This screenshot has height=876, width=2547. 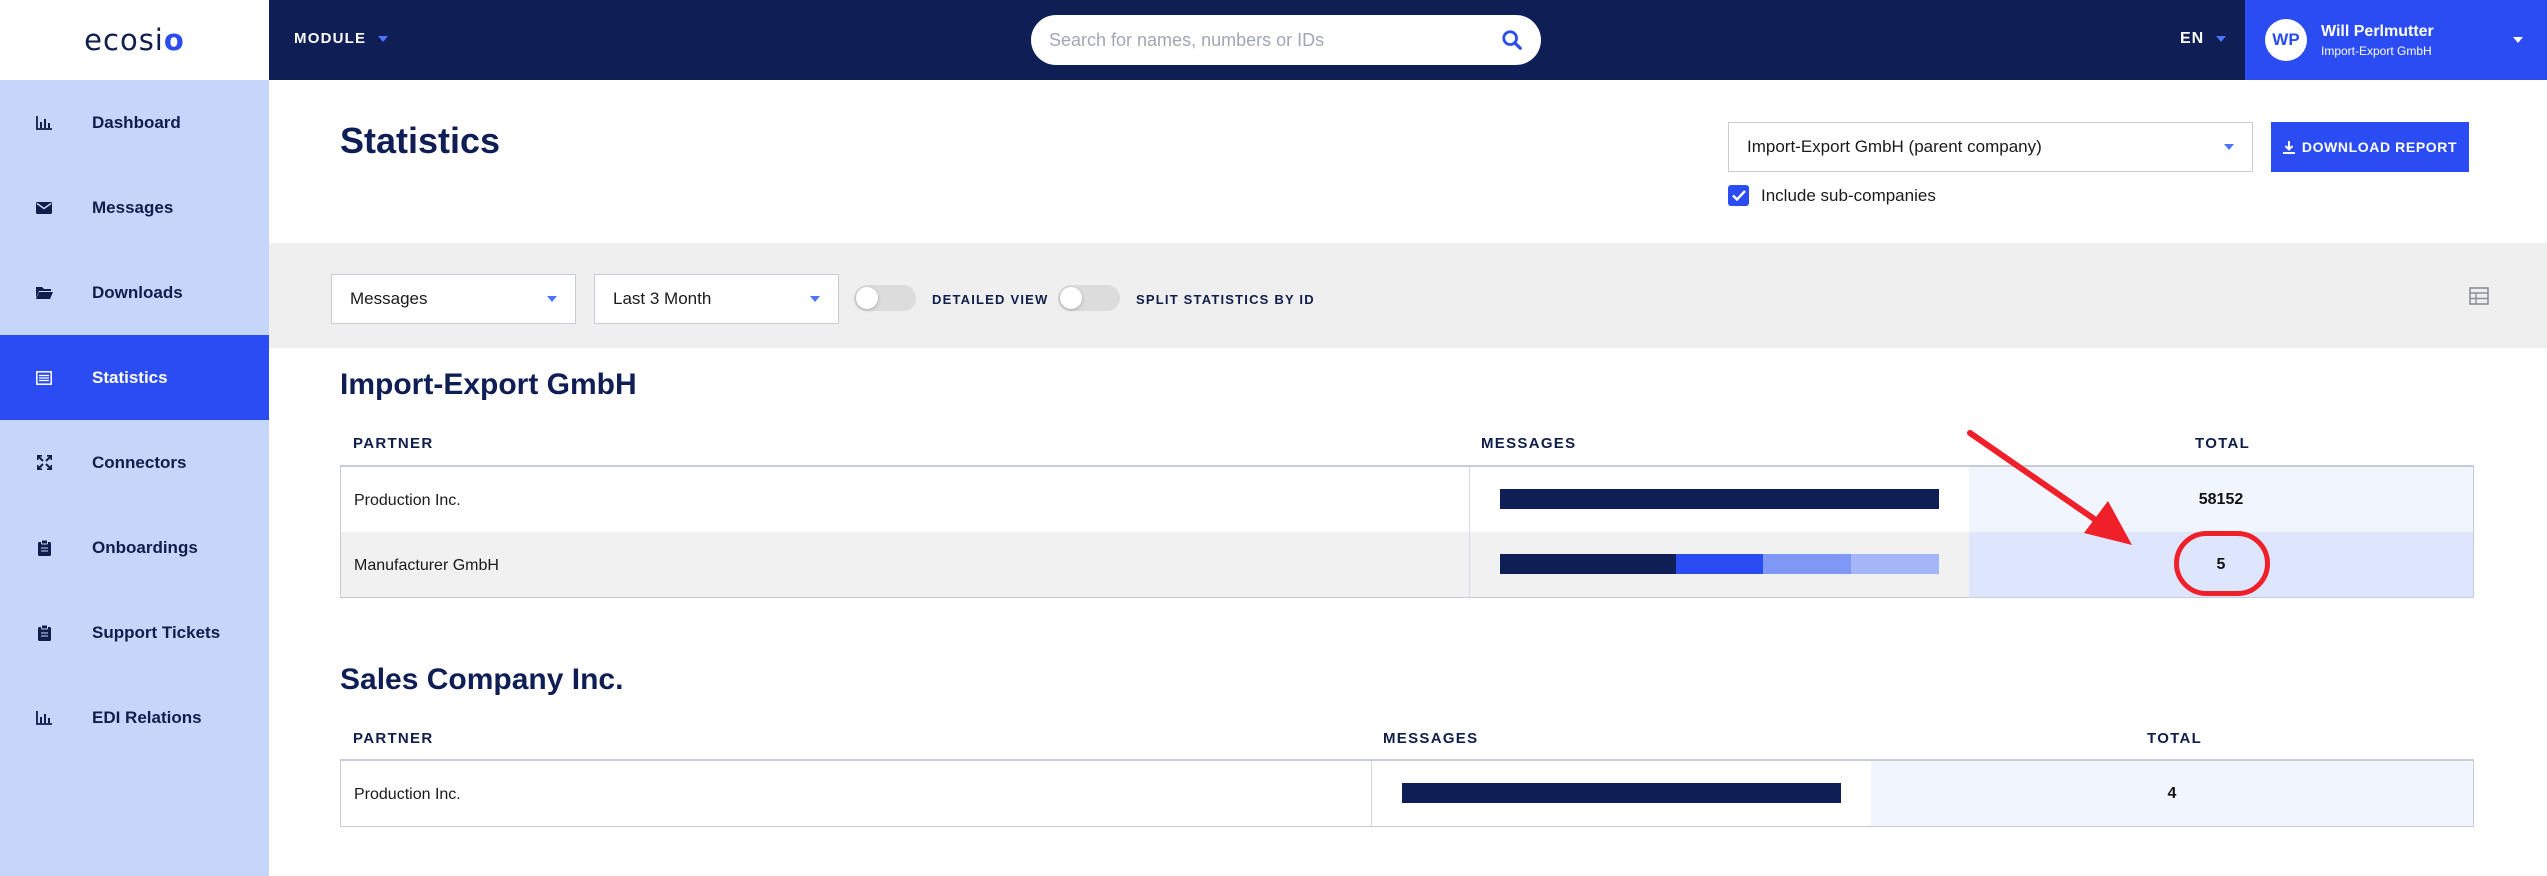 I want to click on sidebar-item-statistics: Statistics, so click(x=134, y=377).